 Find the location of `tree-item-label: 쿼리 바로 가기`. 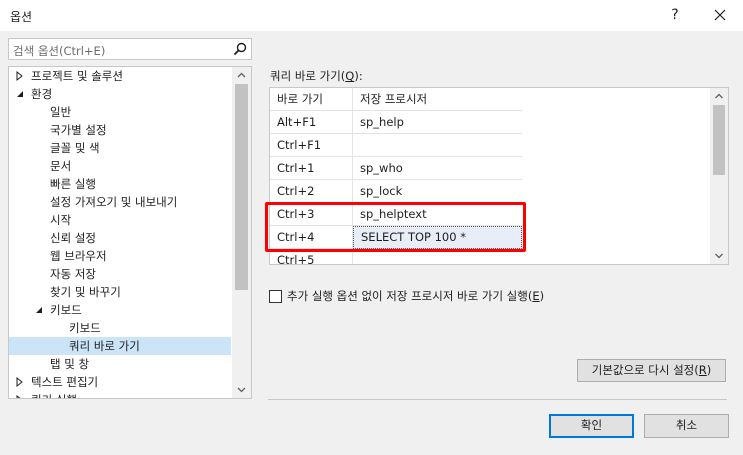

tree-item-label: 쿼리 바로 가기 is located at coordinates (104, 346).